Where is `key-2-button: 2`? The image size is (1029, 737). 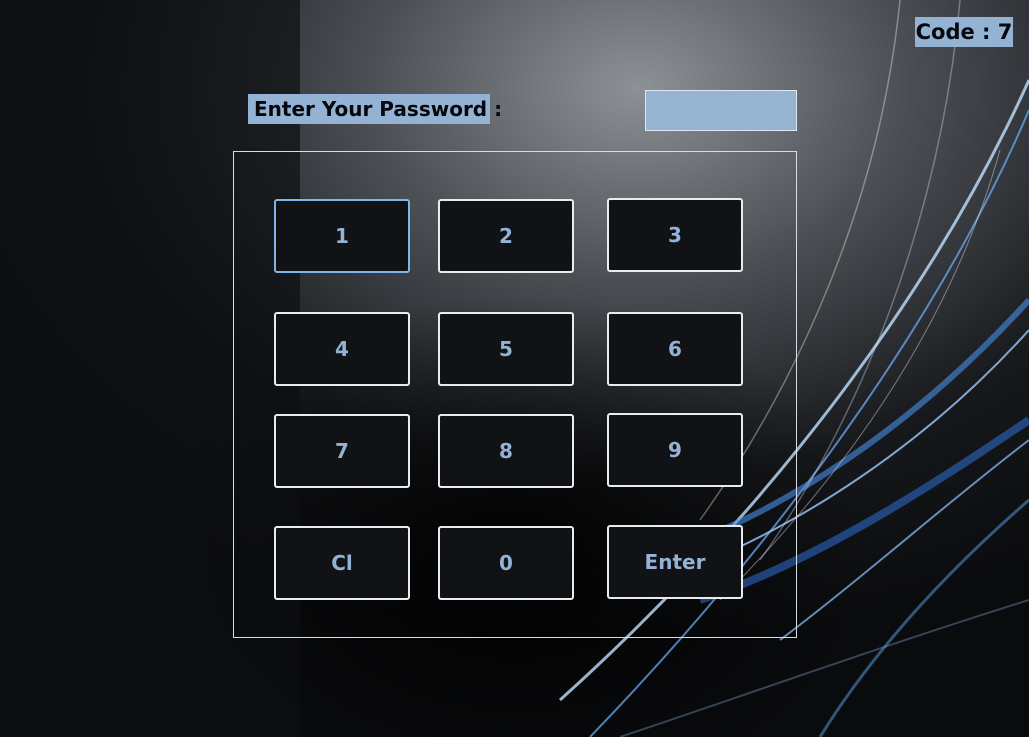 key-2-button: 2 is located at coordinates (506, 236).